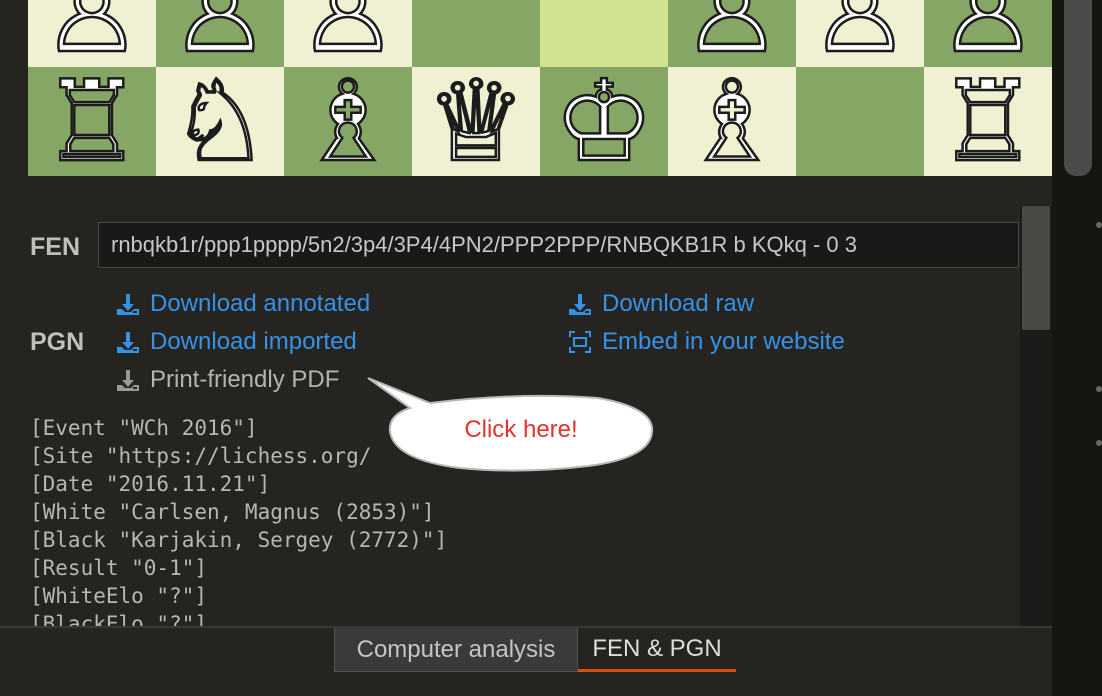 This screenshot has width=1102, height=696. Describe the element at coordinates (678, 303) in the screenshot. I see `download-raw-label: Download raw` at that location.